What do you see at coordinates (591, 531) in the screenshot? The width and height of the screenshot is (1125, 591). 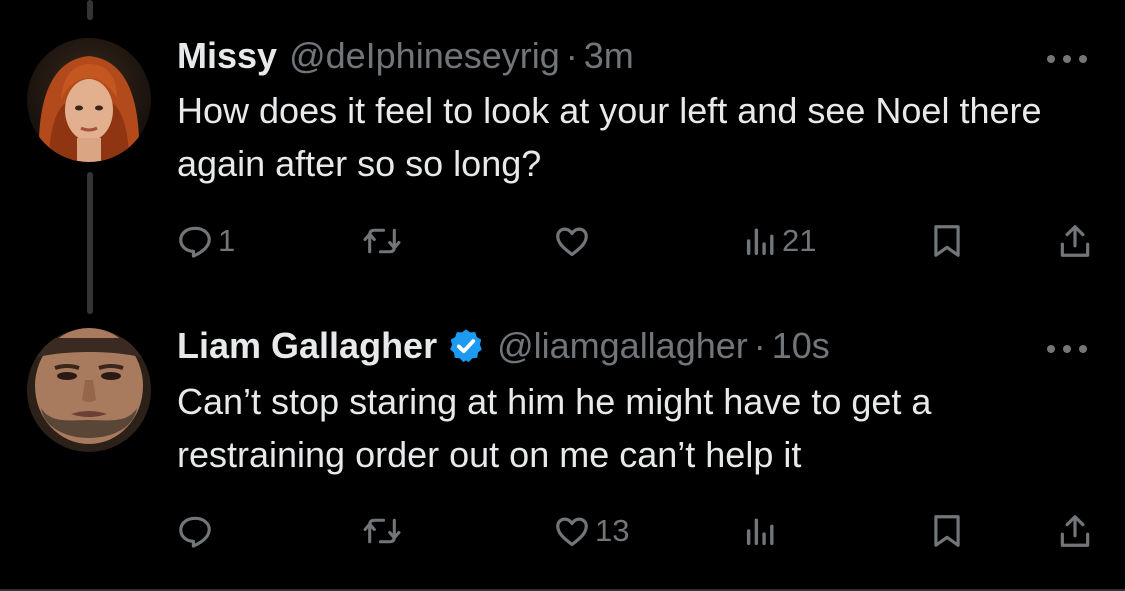 I see `like-button: 13` at bounding box center [591, 531].